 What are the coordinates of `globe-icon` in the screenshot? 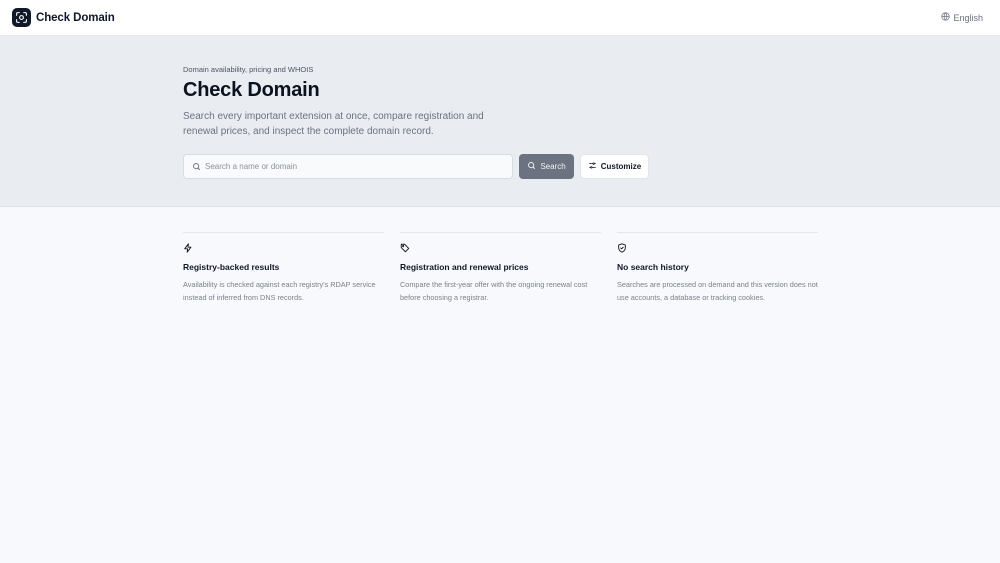 It's located at (946, 17).